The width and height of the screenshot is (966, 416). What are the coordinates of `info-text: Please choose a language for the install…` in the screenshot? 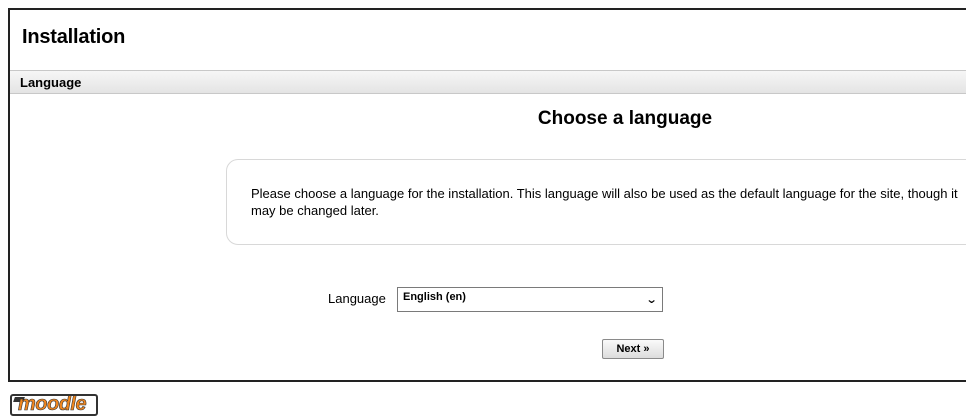 It's located at (604, 202).